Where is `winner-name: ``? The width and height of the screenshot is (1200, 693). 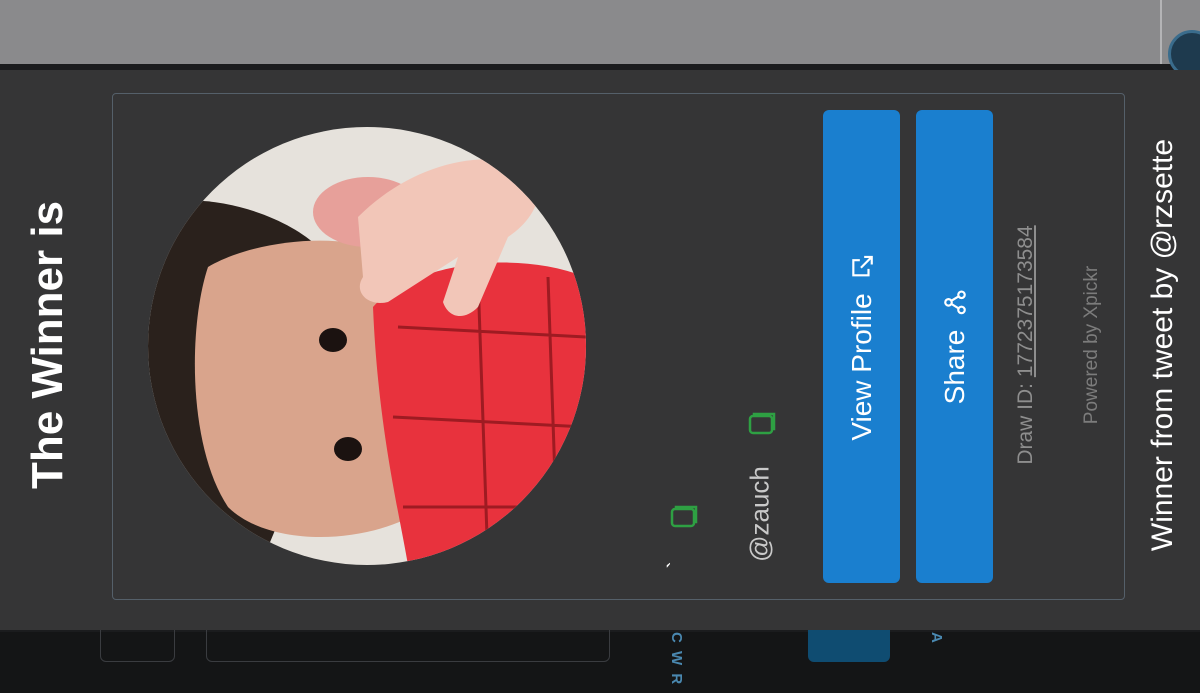
winner-name: ` is located at coordinates (675, 565).